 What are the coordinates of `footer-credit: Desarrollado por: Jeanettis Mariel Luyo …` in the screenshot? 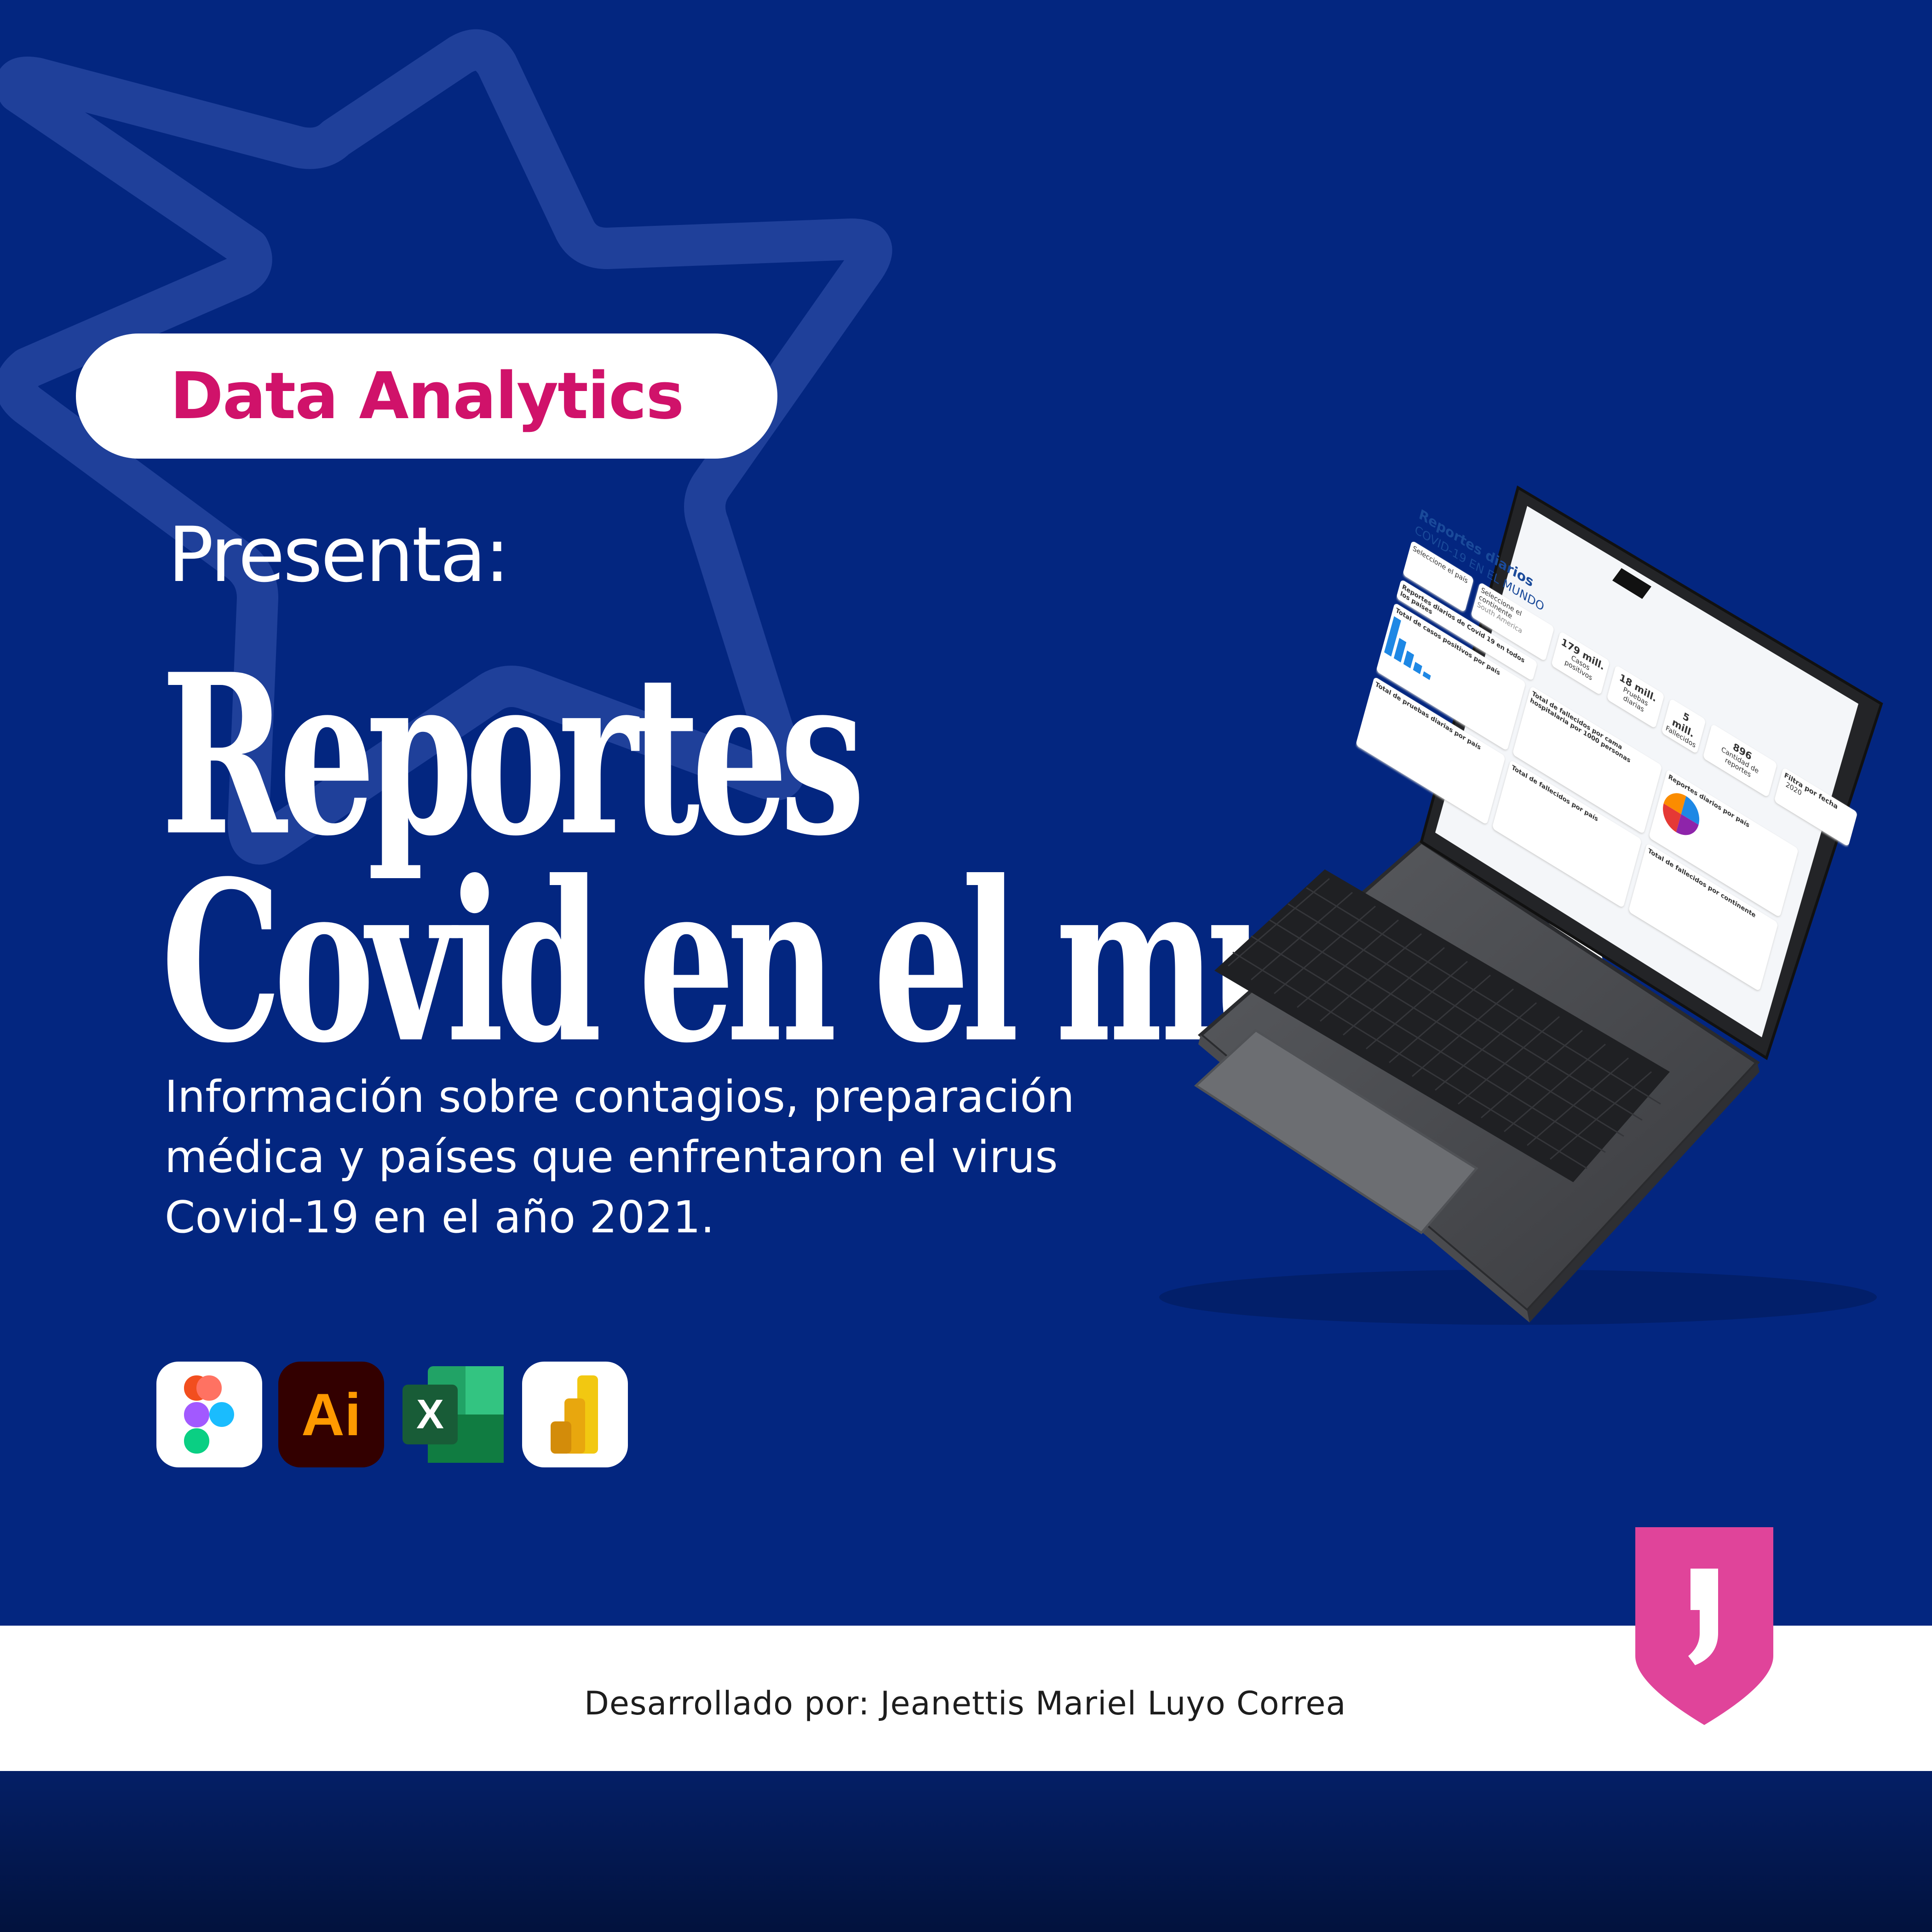 It's located at (965, 1703).